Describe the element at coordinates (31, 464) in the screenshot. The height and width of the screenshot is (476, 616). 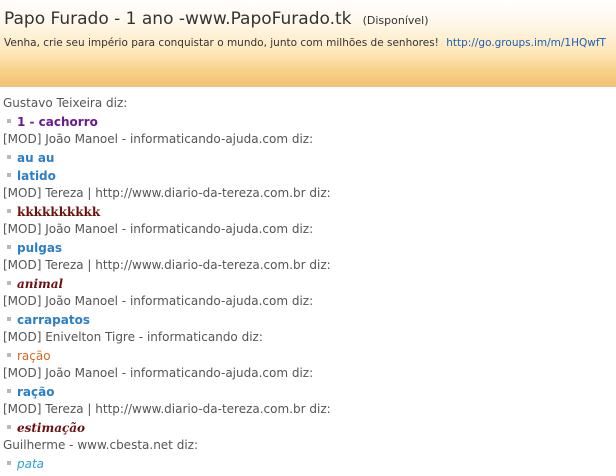
I see `message-text: pata` at that location.